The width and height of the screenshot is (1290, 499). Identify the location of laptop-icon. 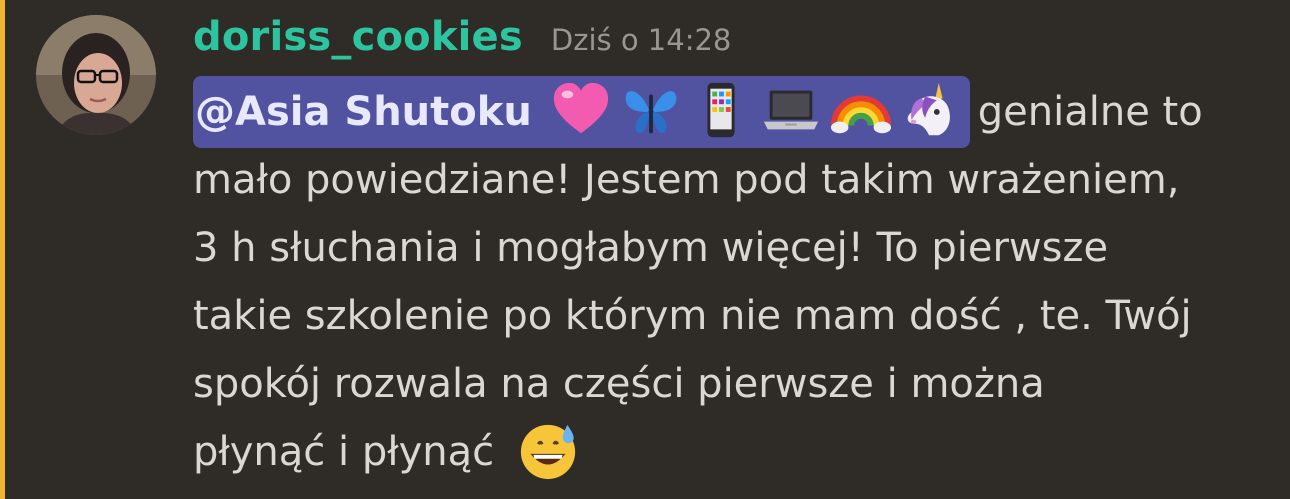
(790, 110).